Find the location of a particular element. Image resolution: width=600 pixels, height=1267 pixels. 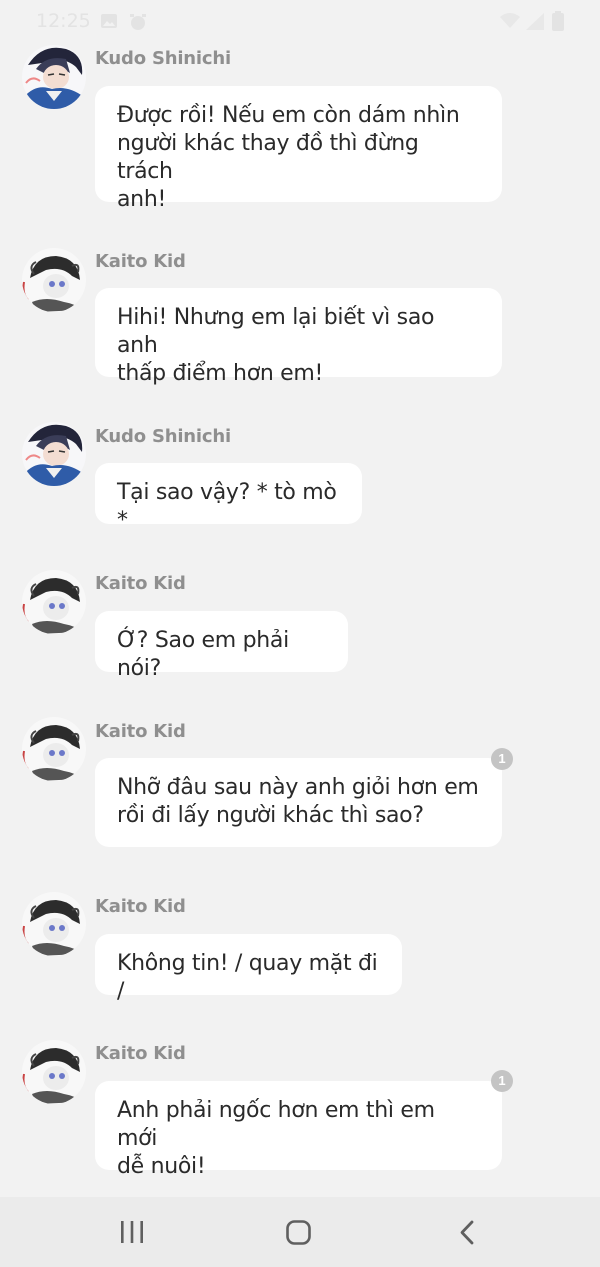

message-text: Anh phải ngốc hơn em thì em mới dễ nuôi! is located at coordinates (276, 1138).